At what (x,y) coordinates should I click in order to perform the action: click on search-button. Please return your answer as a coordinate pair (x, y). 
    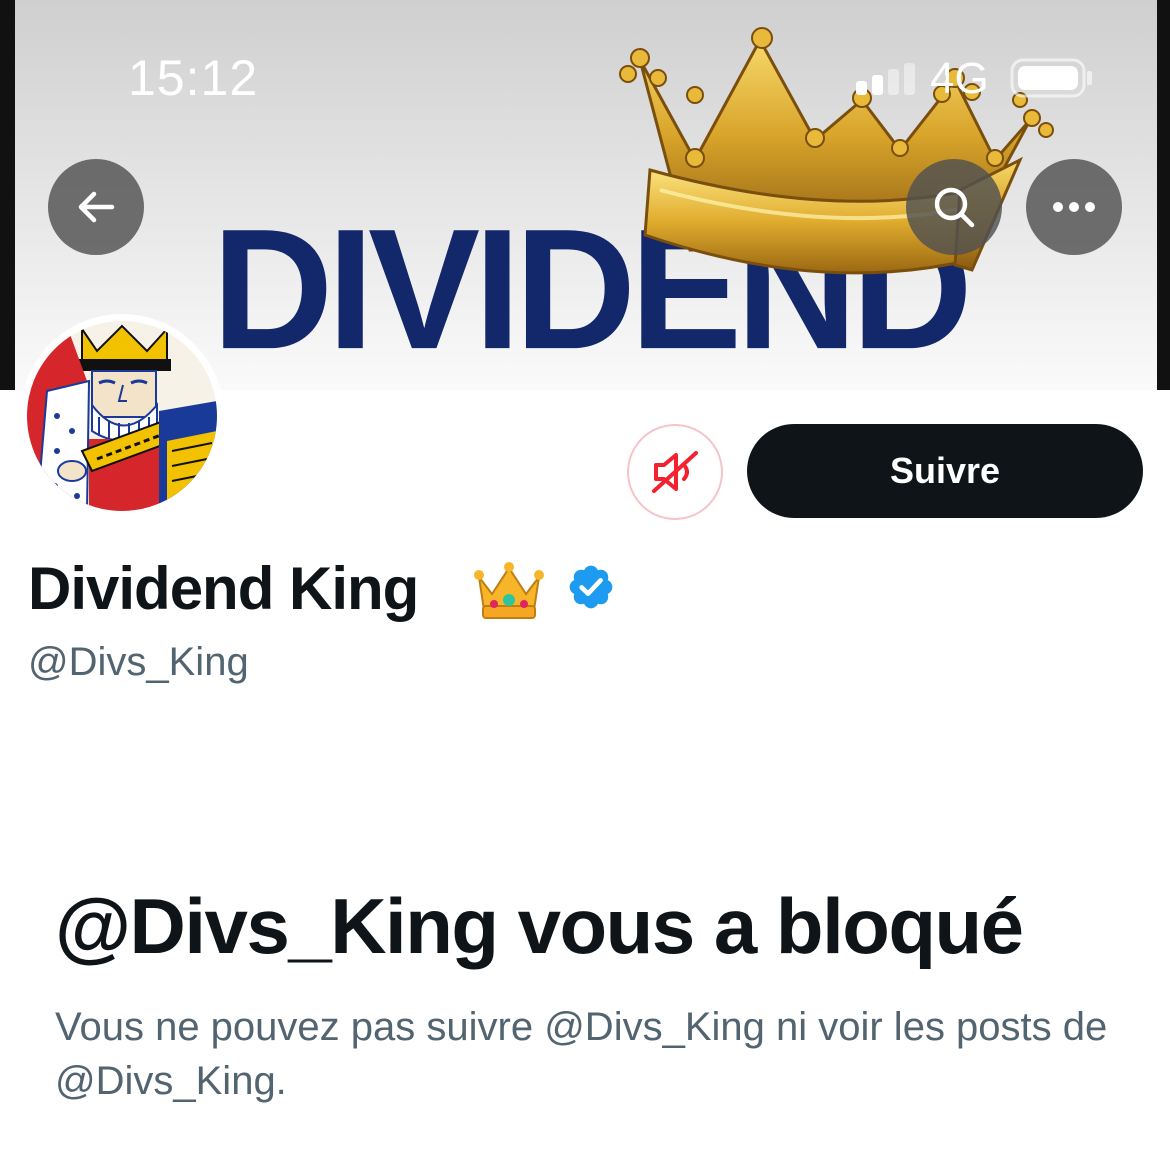
    Looking at the image, I should click on (954, 207).